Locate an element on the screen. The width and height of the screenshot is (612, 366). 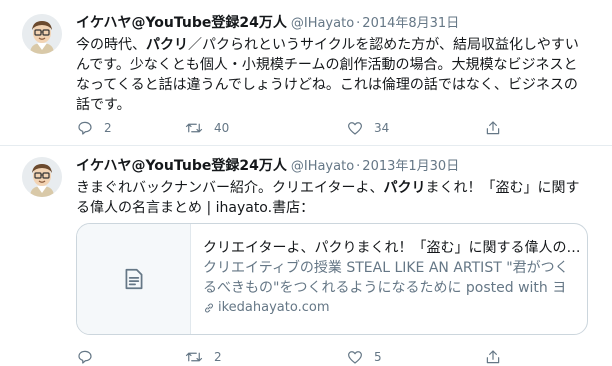
like-count: 34 is located at coordinates (382, 128).